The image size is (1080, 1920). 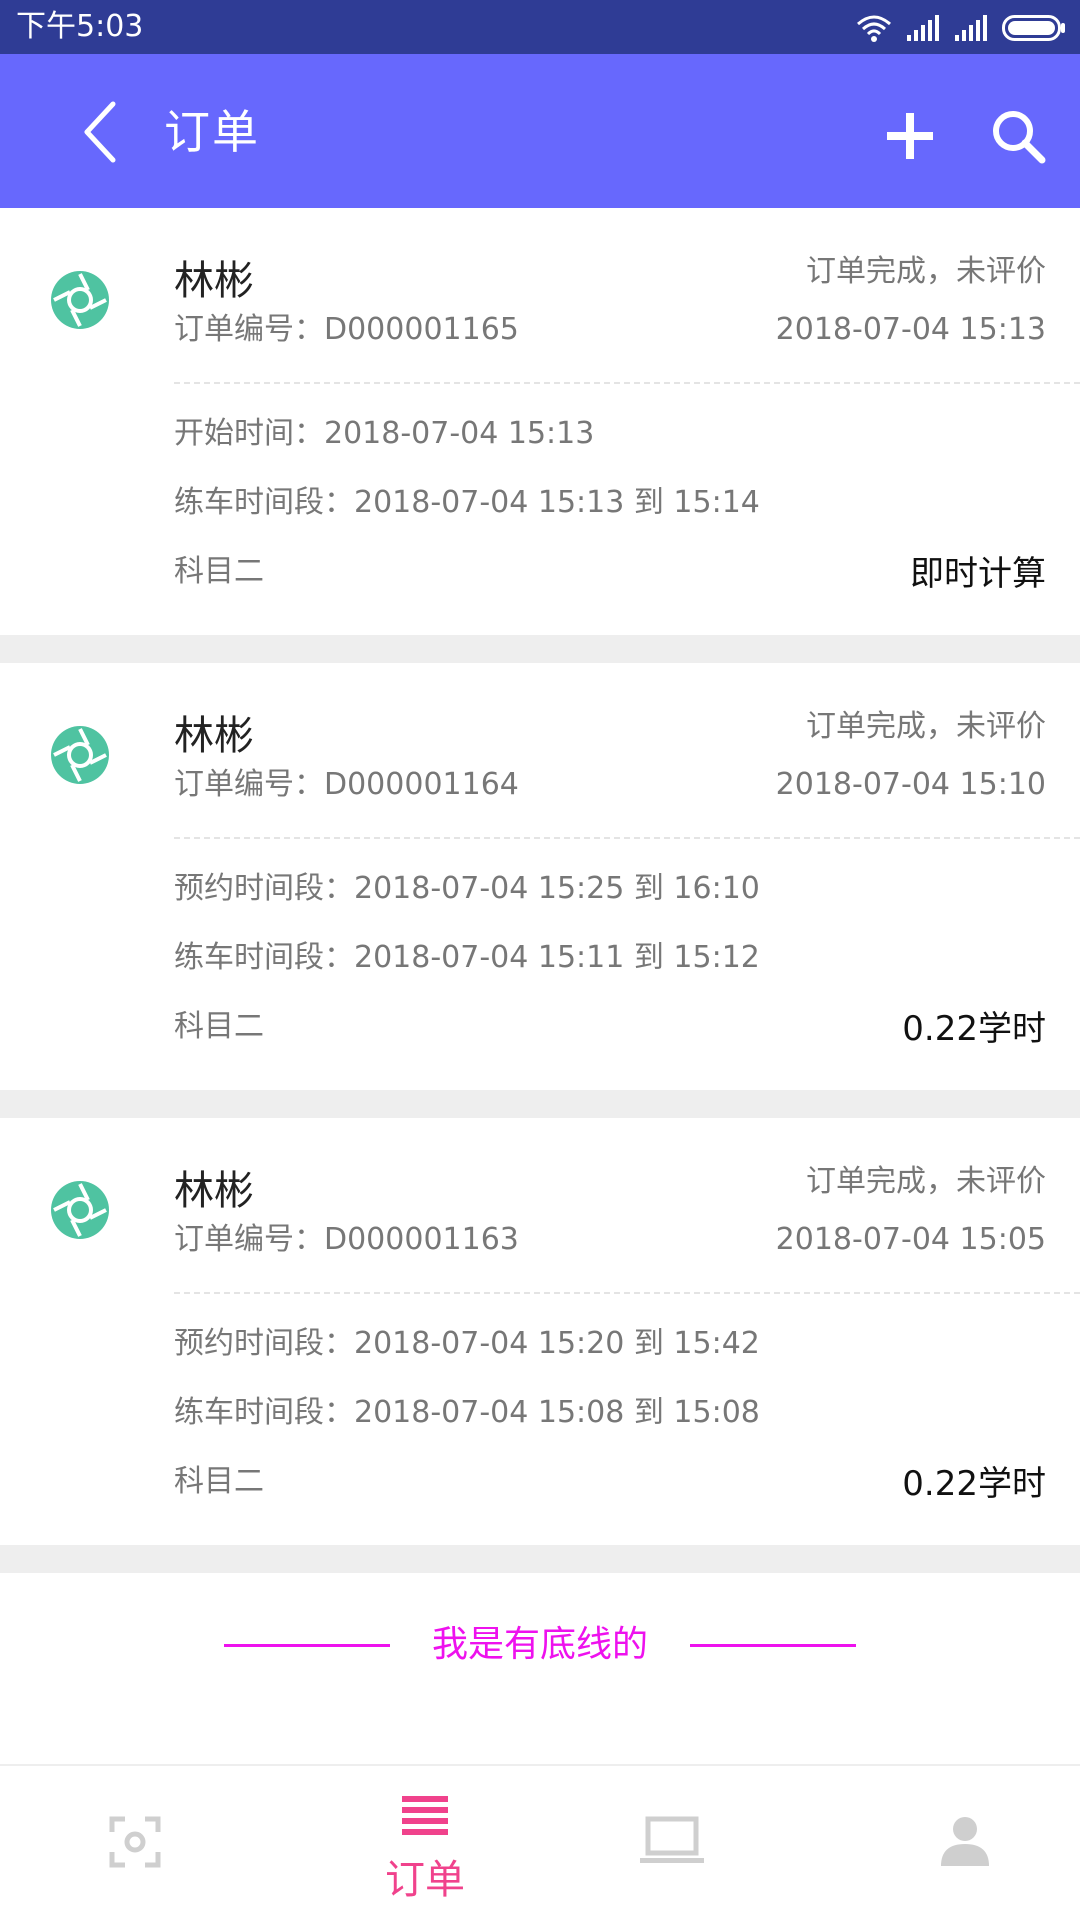 What do you see at coordinates (910, 329) in the screenshot?
I see `order-date: 2018-07-04 15:13` at bounding box center [910, 329].